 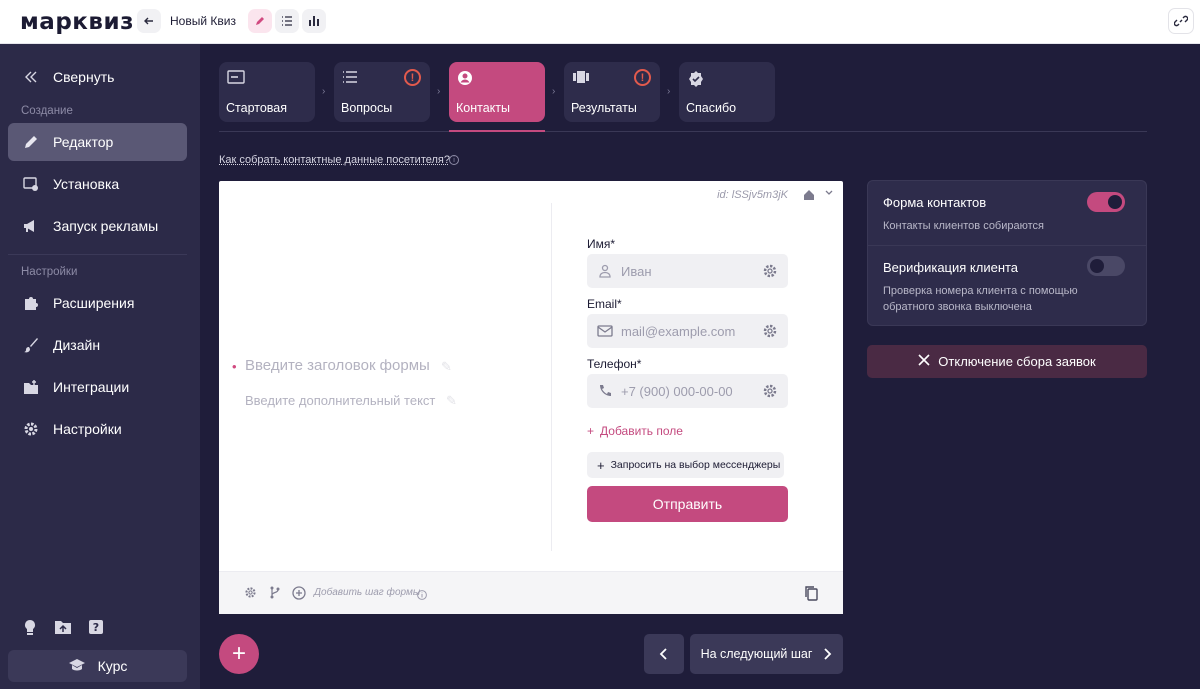 I want to click on card-divider, so click(x=551, y=377).